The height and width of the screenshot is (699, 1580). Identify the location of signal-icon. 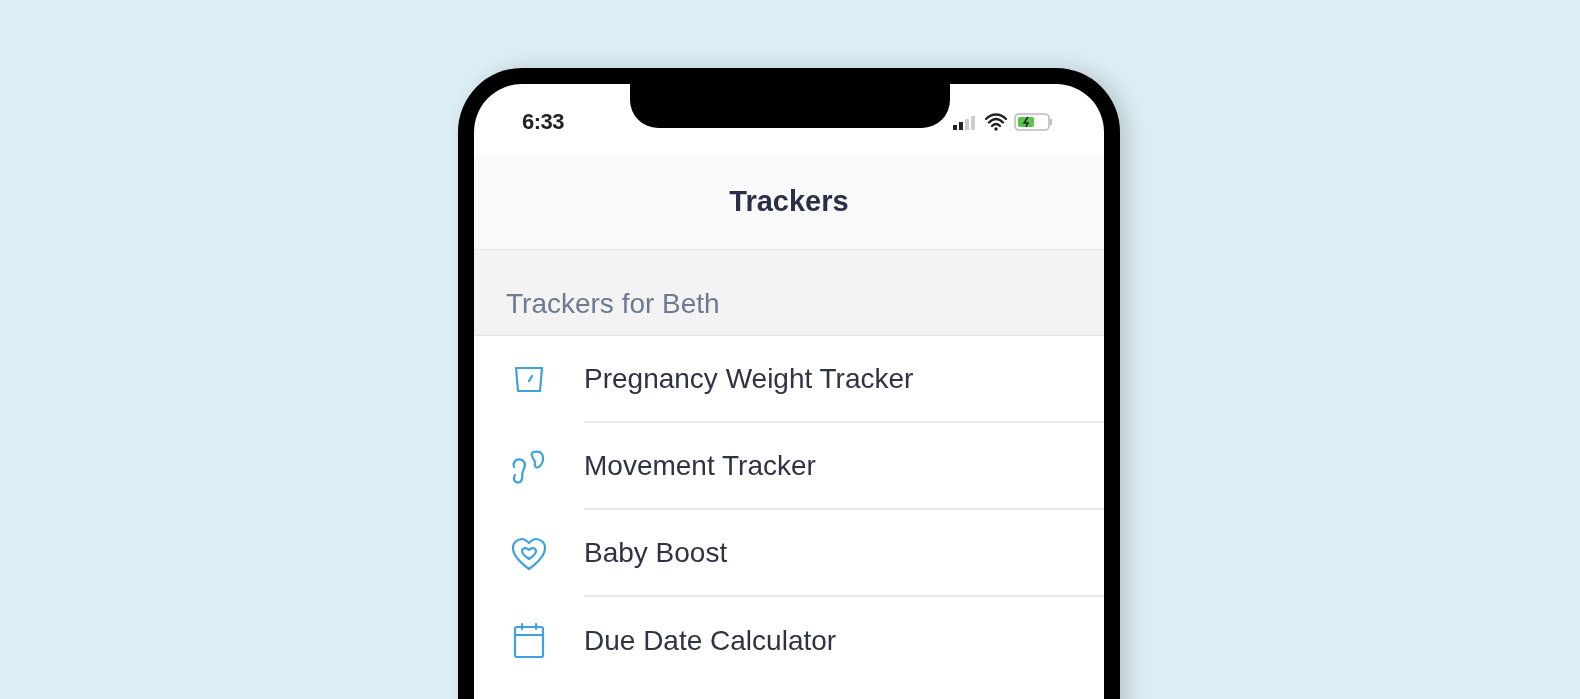
(965, 121).